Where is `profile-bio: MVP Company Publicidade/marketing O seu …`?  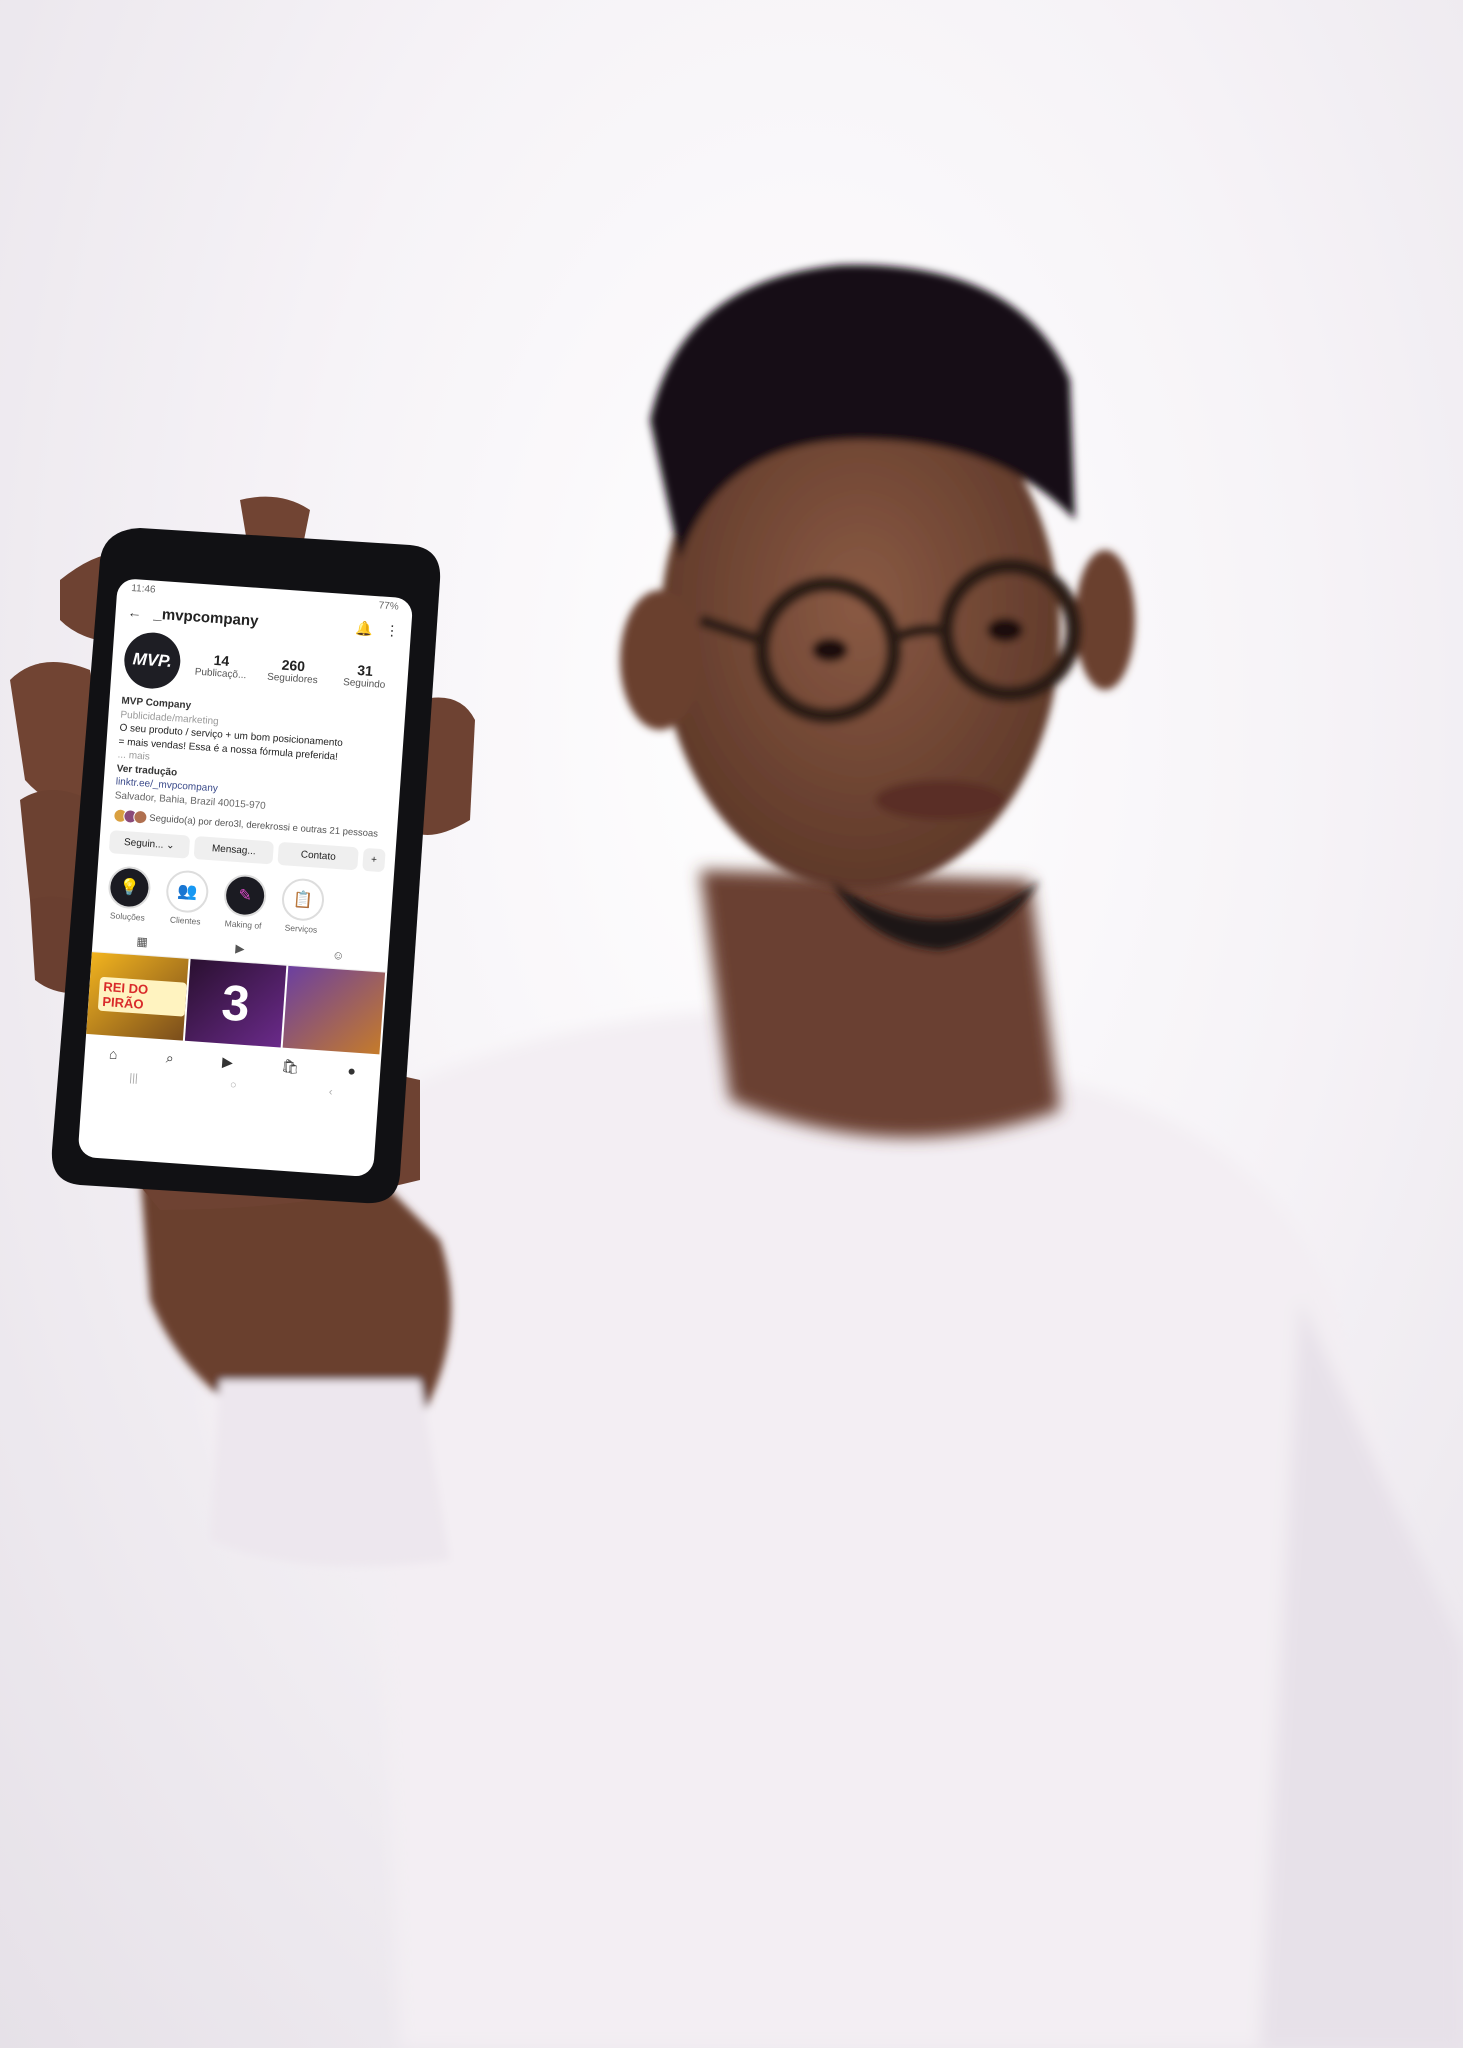 profile-bio: MVP Company Publicidade/marketing O seu … is located at coordinates (253, 758).